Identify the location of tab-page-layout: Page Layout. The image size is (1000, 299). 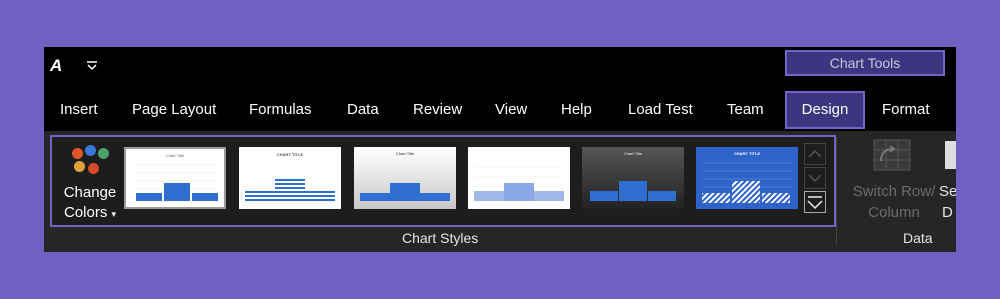
(174, 110).